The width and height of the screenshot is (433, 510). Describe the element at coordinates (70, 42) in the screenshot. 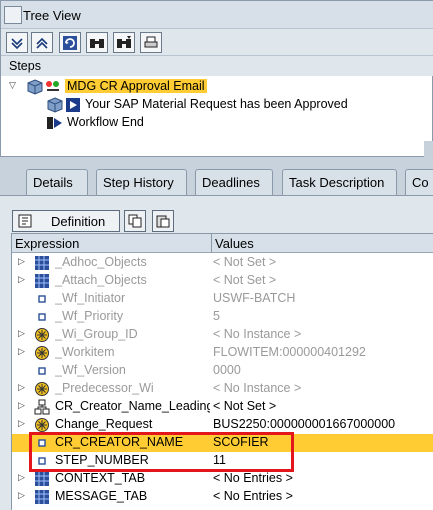

I see `refresh-icon` at that location.